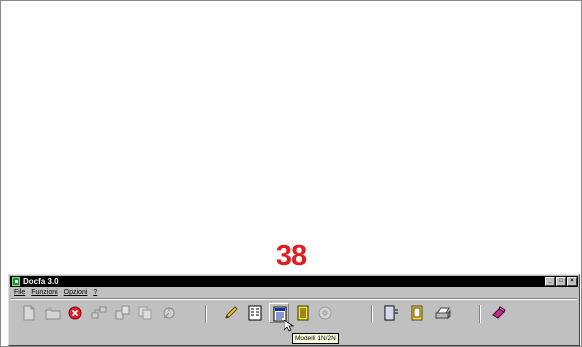 This screenshot has width=582, height=347. I want to click on print-button, so click(443, 313).